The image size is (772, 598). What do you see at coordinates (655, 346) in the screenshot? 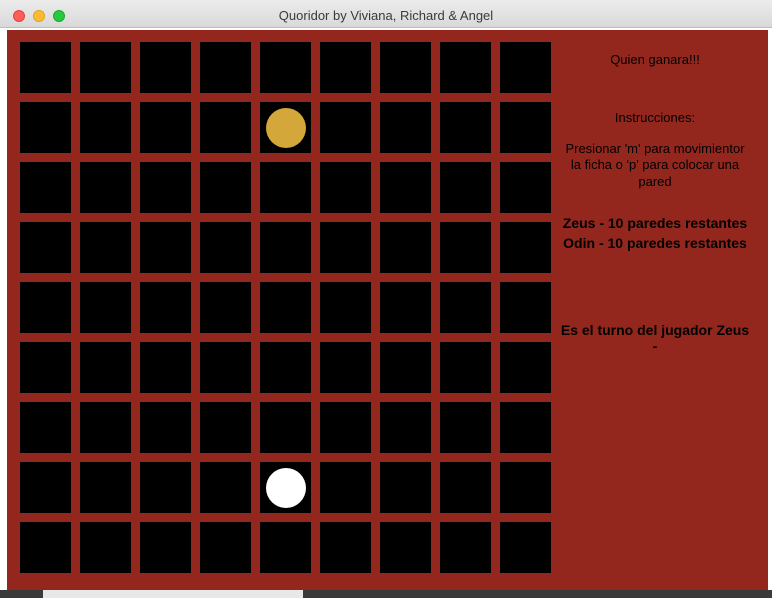
I see `turn-indicator-dash: -` at bounding box center [655, 346].